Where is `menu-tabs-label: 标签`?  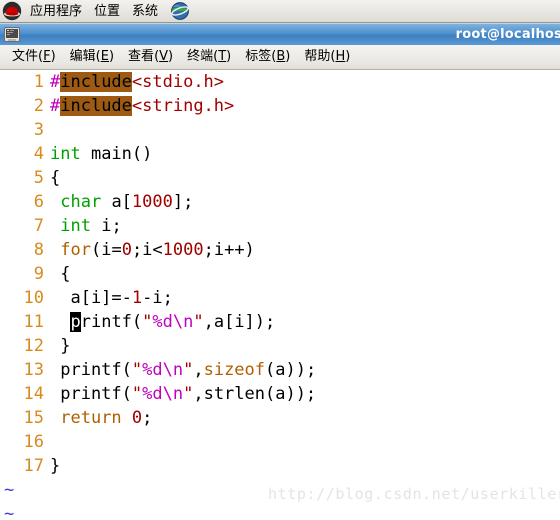
menu-tabs-label: 标签 is located at coordinates (258, 56).